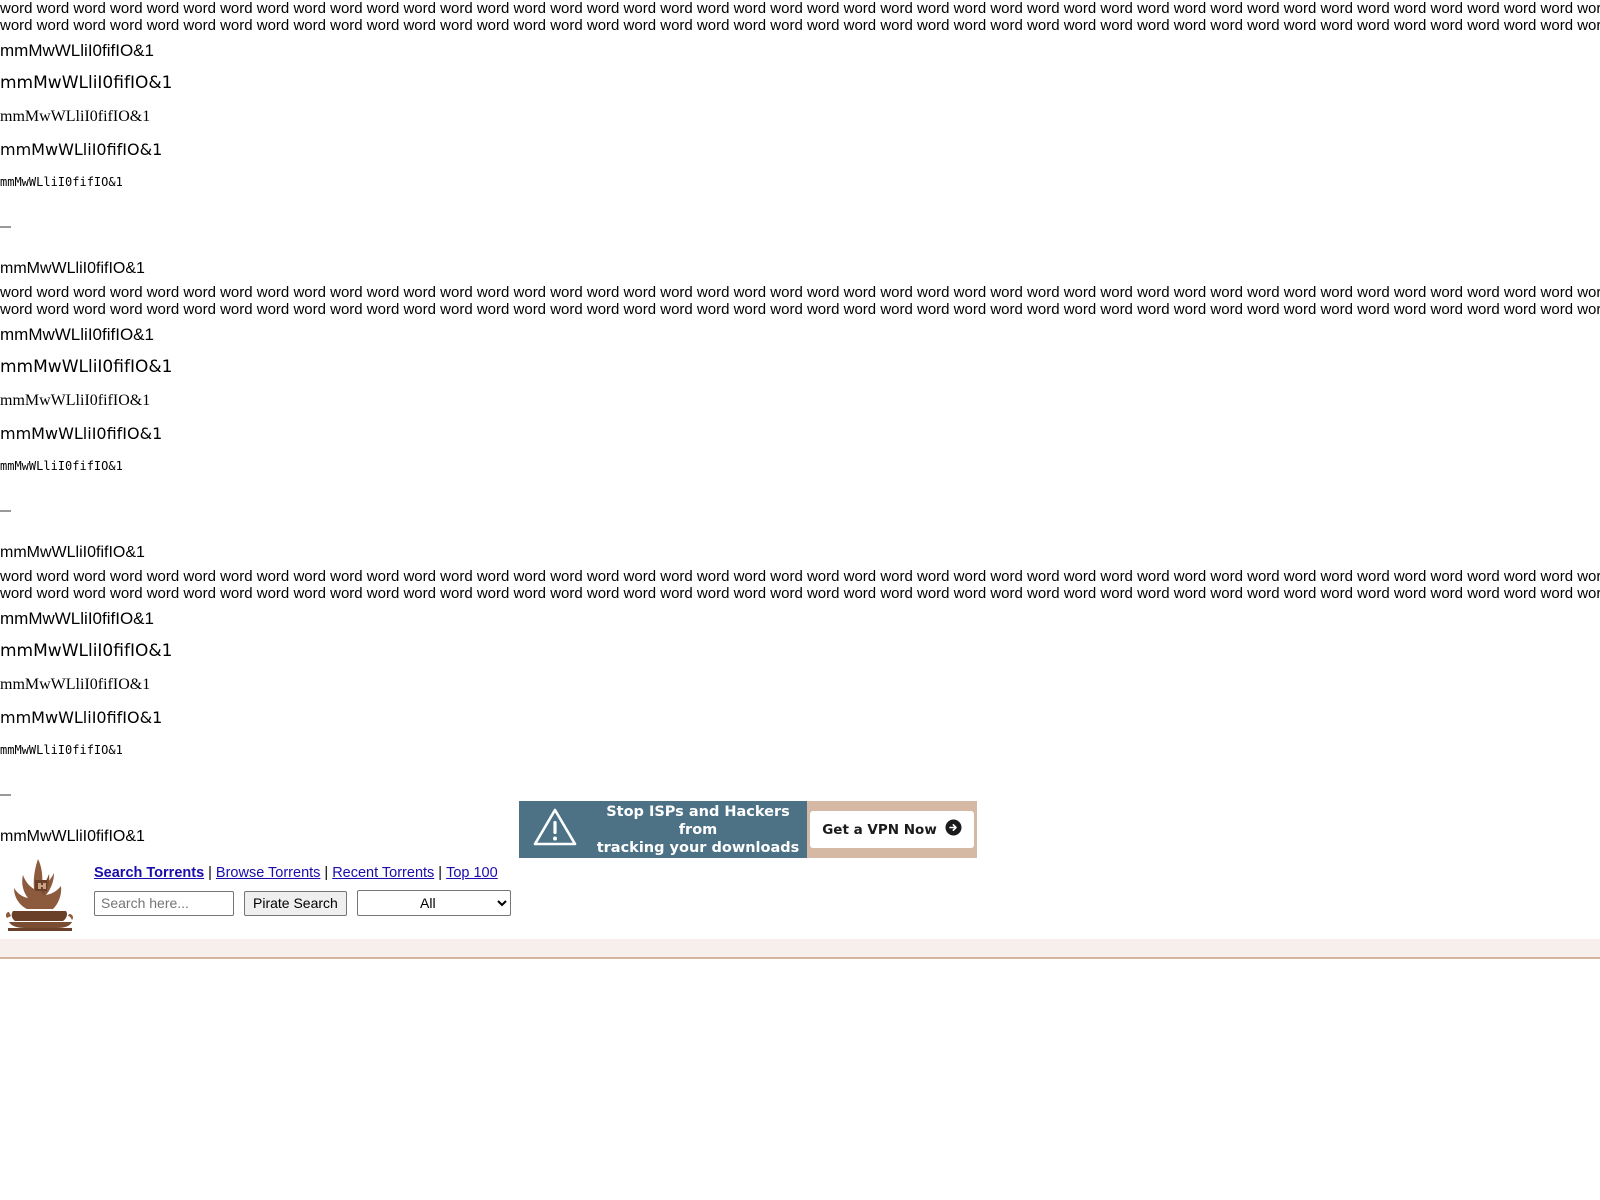 Image resolution: width=1600 pixels, height=1200 pixels. Describe the element at coordinates (149, 873) in the screenshot. I see `nav-link-search-torrents: Search Torrents` at that location.